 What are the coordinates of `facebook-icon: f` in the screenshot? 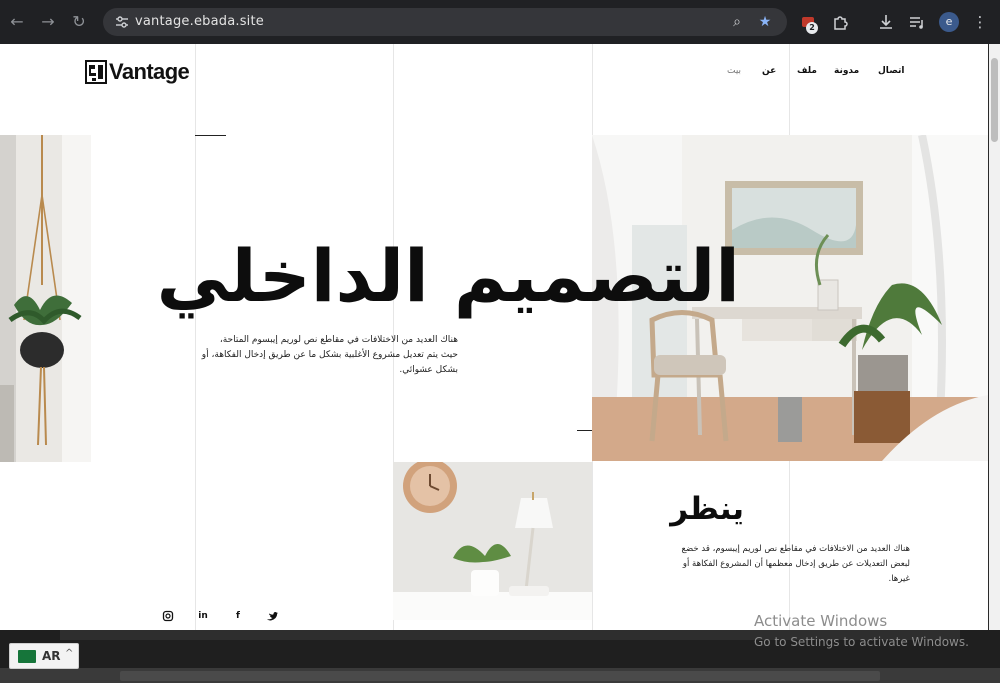 It's located at (238, 616).